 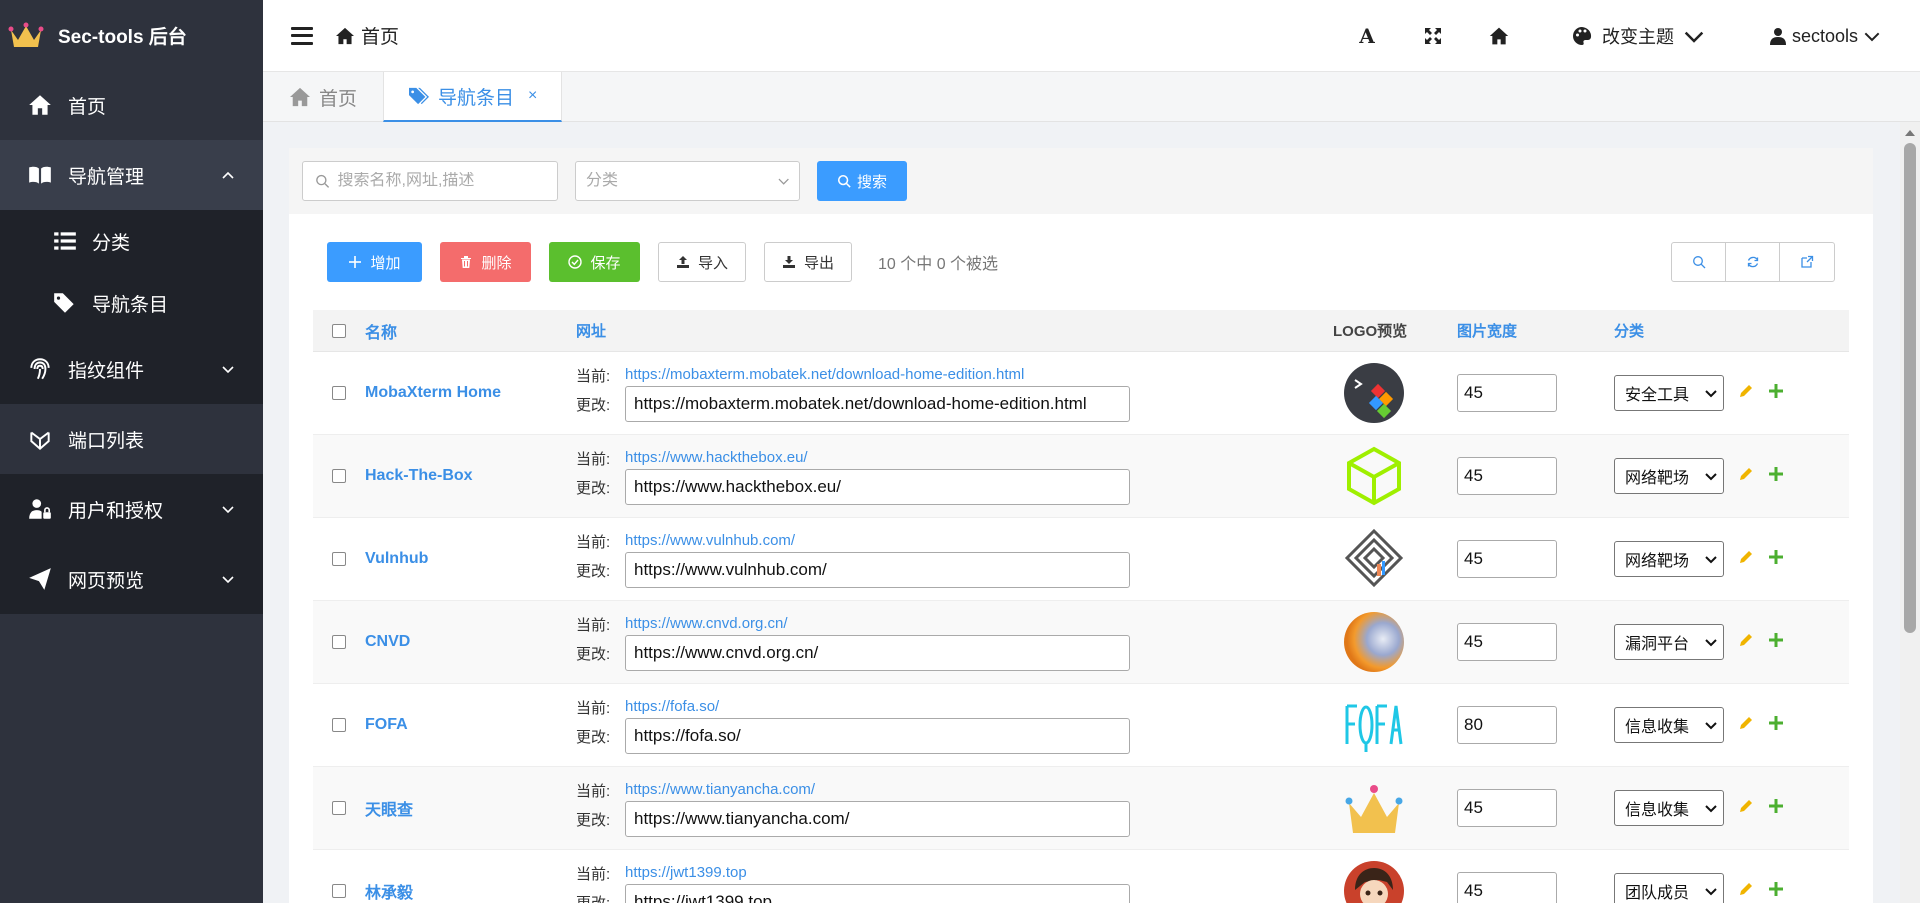 What do you see at coordinates (470, 725) in the screenshot?
I see `row-name: FOFA` at bounding box center [470, 725].